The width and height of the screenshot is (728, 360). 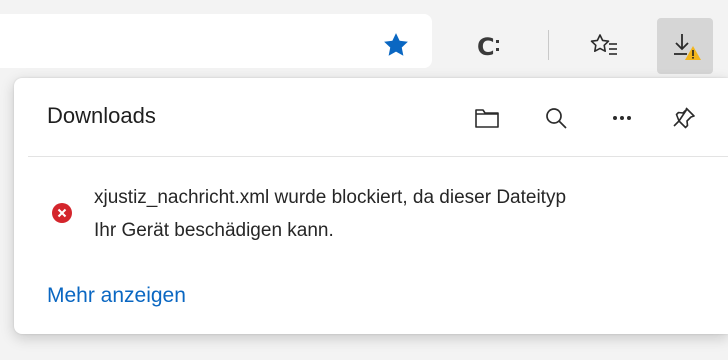 I want to click on toolbar-separator, so click(x=548, y=45).